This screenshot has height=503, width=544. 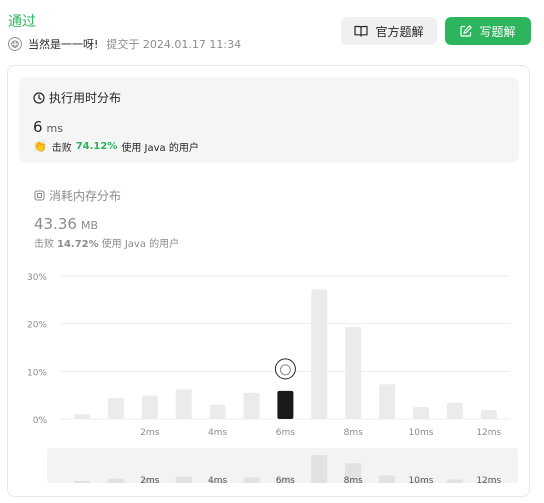 What do you see at coordinates (38, 127) in the screenshot?
I see `runtime-number: 6` at bounding box center [38, 127].